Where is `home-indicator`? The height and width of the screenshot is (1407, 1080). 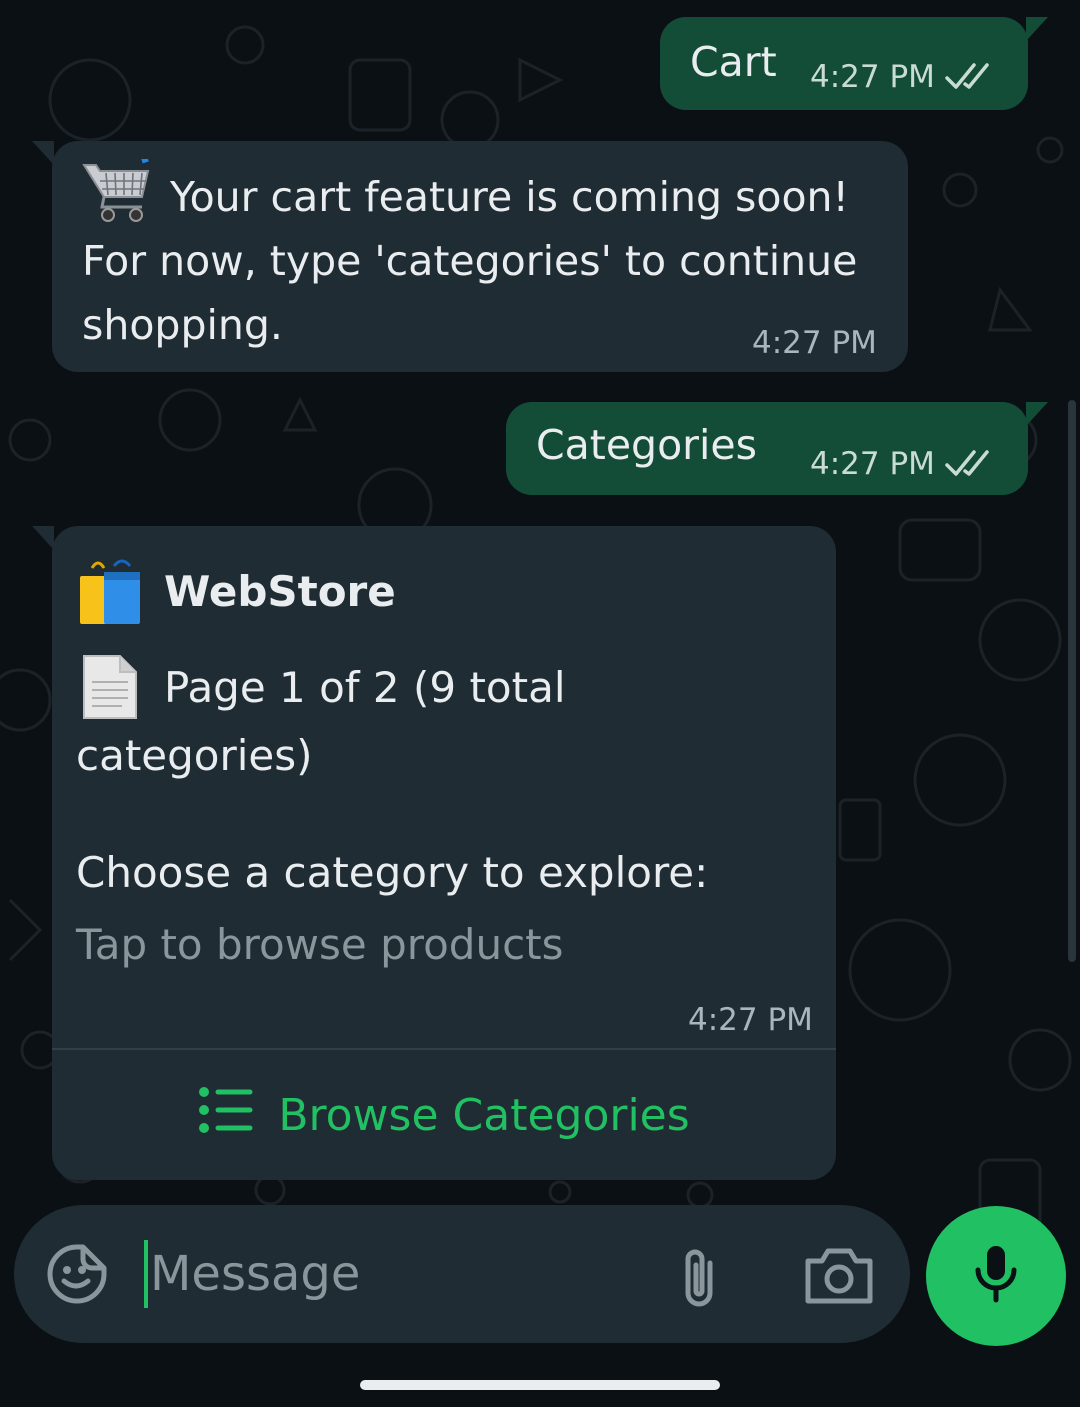
home-indicator is located at coordinates (540, 1385).